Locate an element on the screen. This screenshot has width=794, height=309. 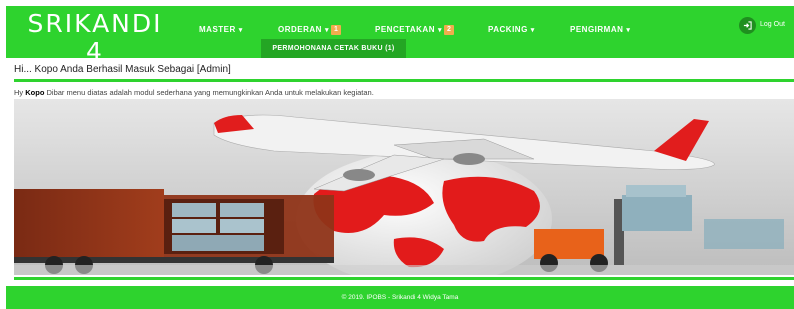
submenu-permohonan-cetak: PERMOHONANA CETAK BUKU (1) is located at coordinates (333, 48).